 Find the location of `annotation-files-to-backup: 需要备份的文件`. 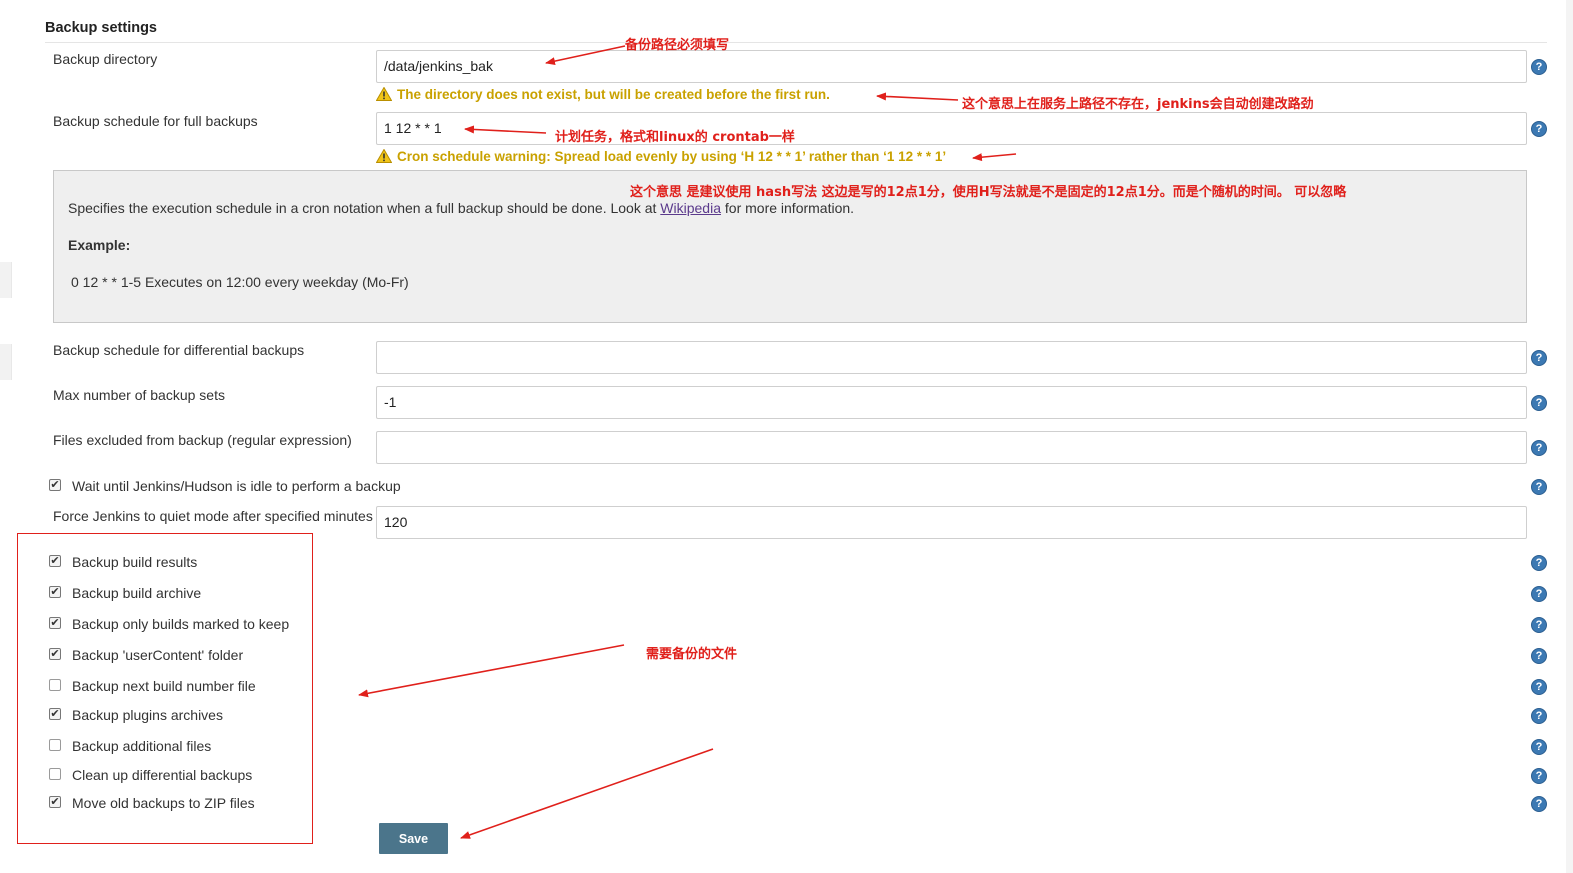

annotation-files-to-backup: 需要备份的文件 is located at coordinates (692, 654).